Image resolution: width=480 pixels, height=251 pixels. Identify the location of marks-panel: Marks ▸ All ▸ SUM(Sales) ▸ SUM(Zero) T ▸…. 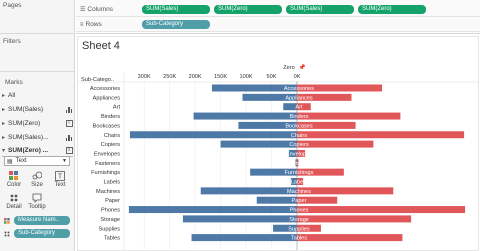
(37, 162).